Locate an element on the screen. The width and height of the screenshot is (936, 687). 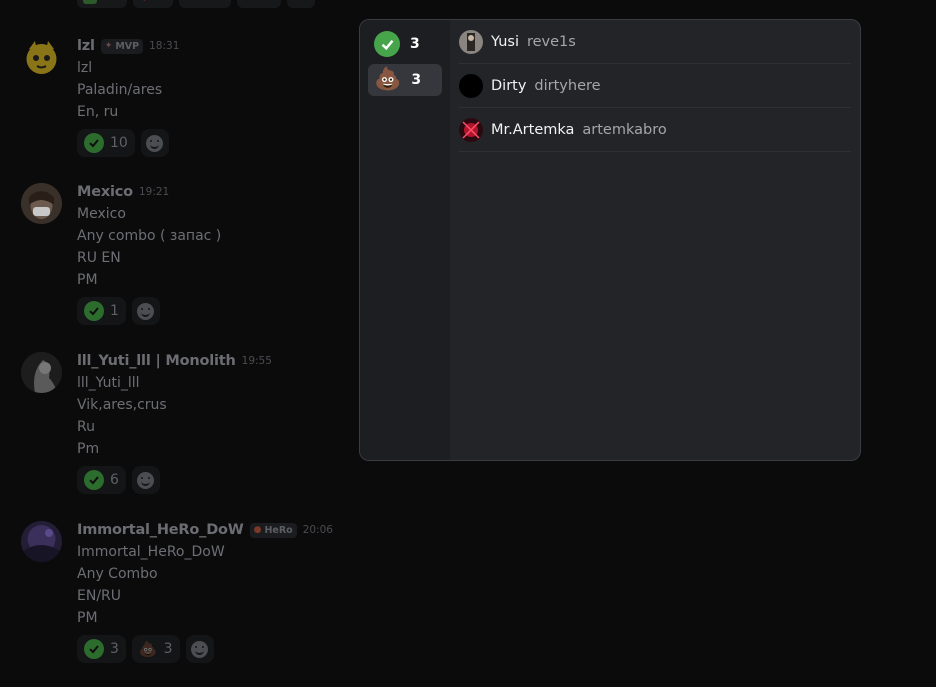
reactions: 1 is located at coordinates (149, 311).